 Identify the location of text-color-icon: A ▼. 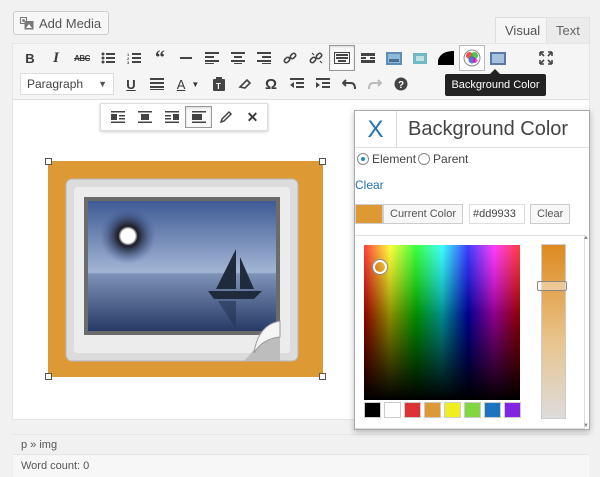
(188, 84).